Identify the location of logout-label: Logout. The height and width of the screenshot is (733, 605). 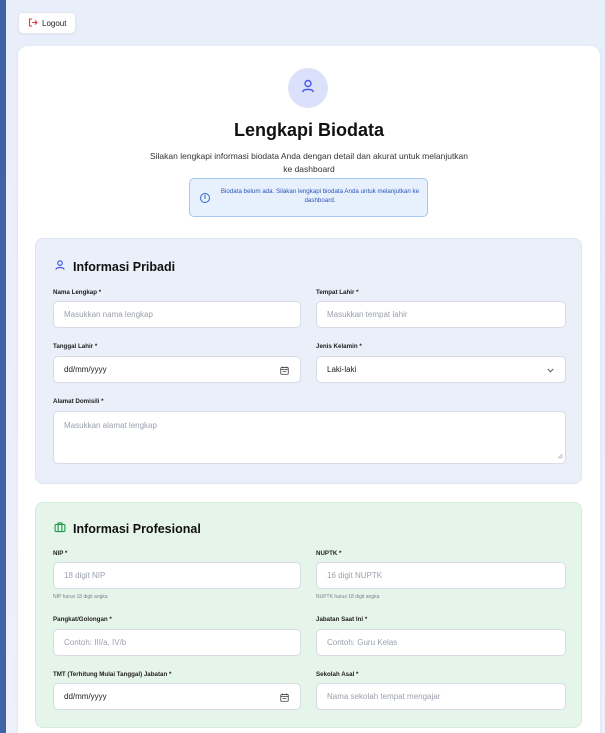
(54, 23).